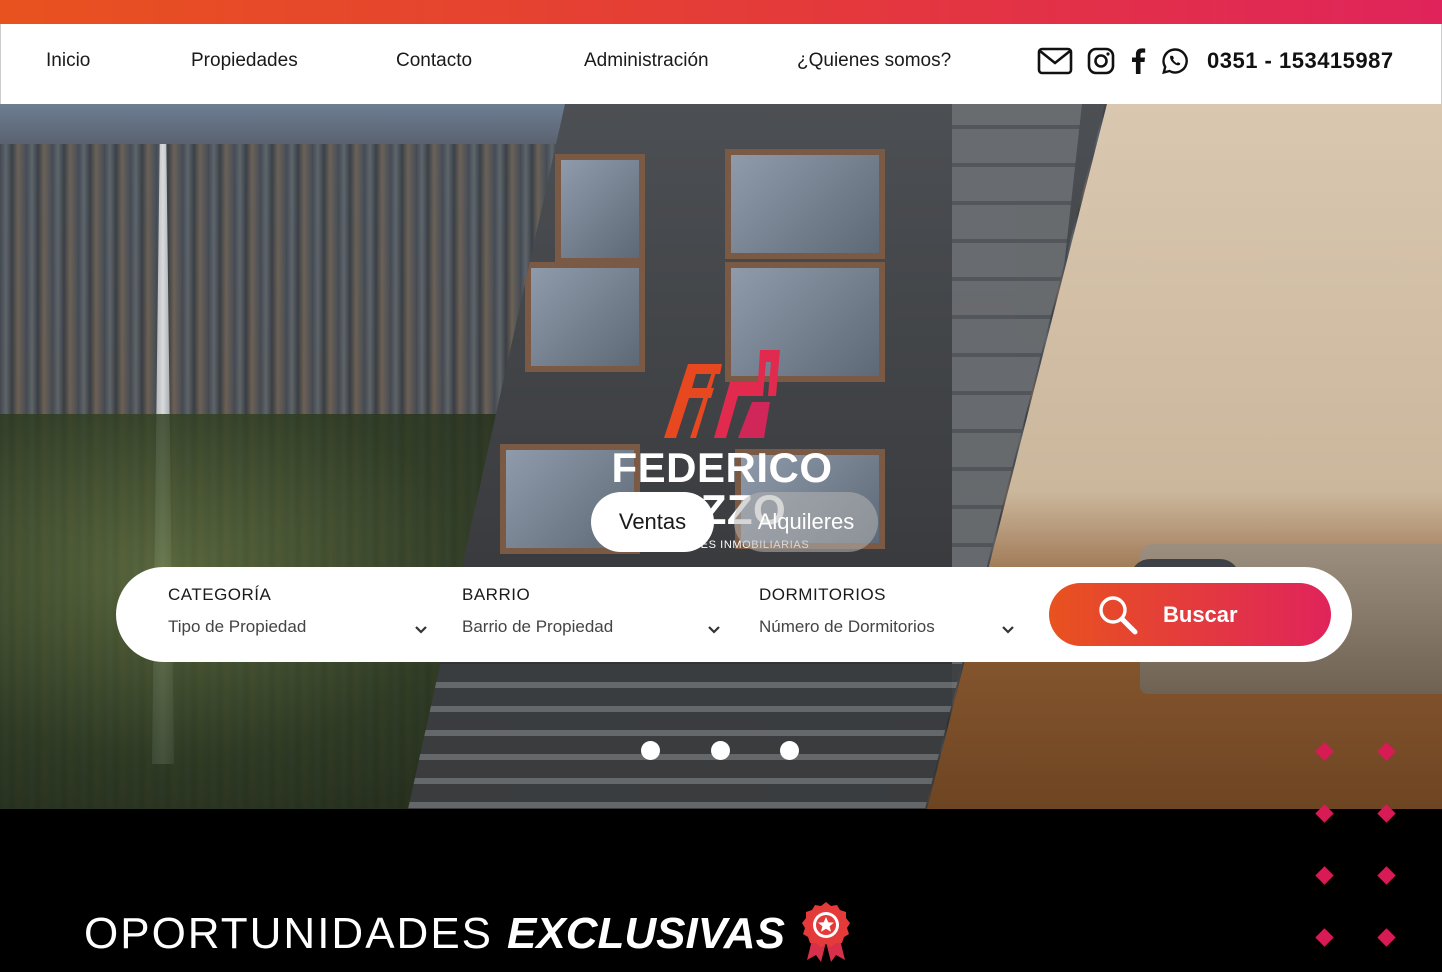  I want to click on phone-number: 0351 - 153415987, so click(1300, 61).